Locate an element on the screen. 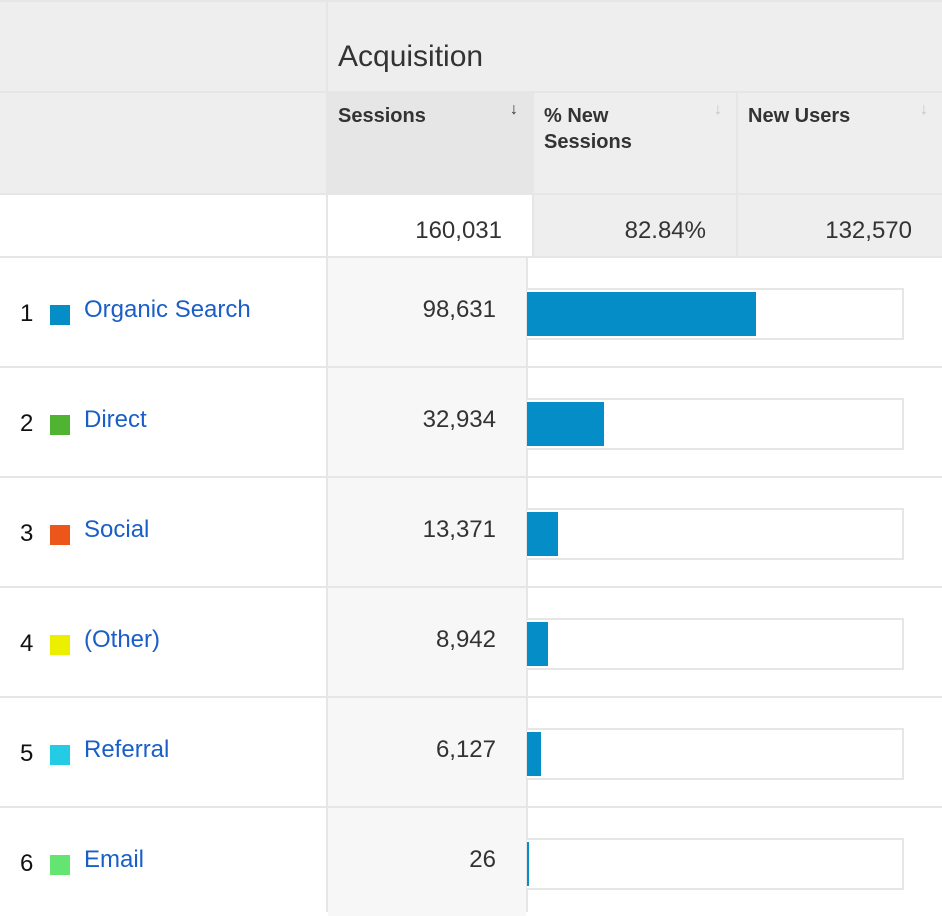 This screenshot has height=916, width=942. total-new-sessions-cell: 82.84% is located at coordinates (635, 225).